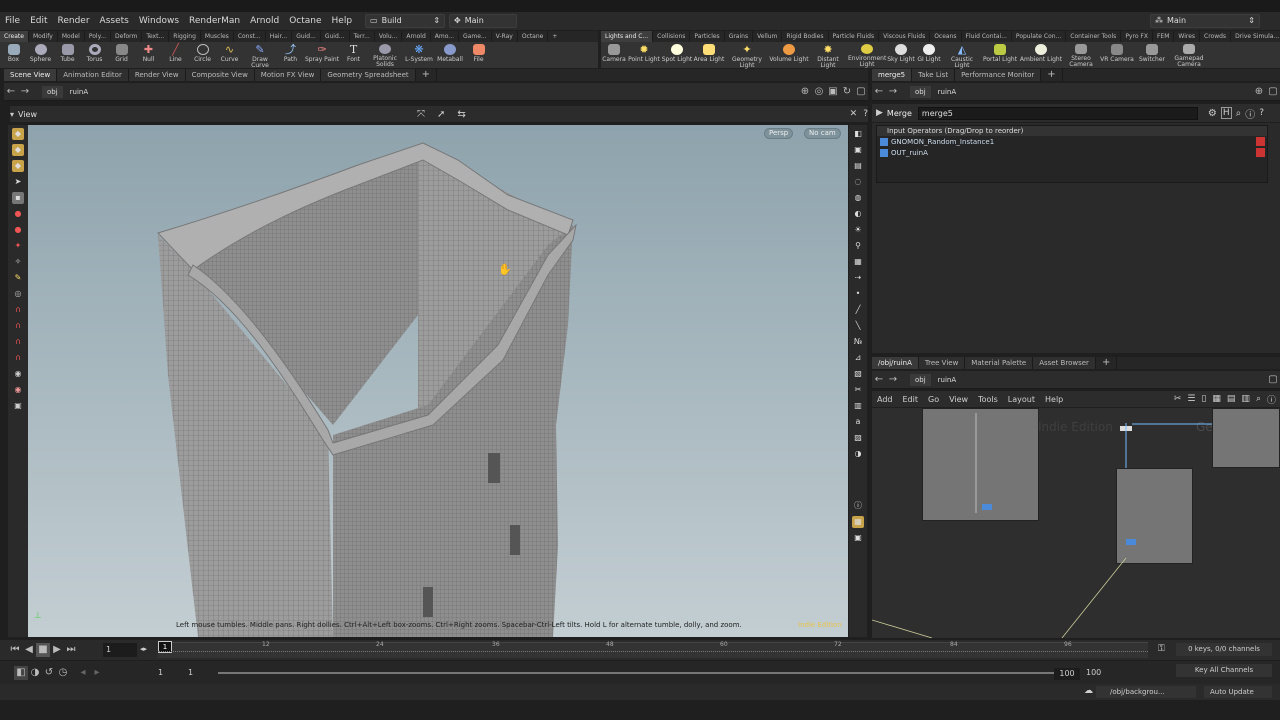 This screenshot has height=720, width=1280. What do you see at coordinates (858, 230) in the screenshot?
I see `light-icon: ☀` at bounding box center [858, 230].